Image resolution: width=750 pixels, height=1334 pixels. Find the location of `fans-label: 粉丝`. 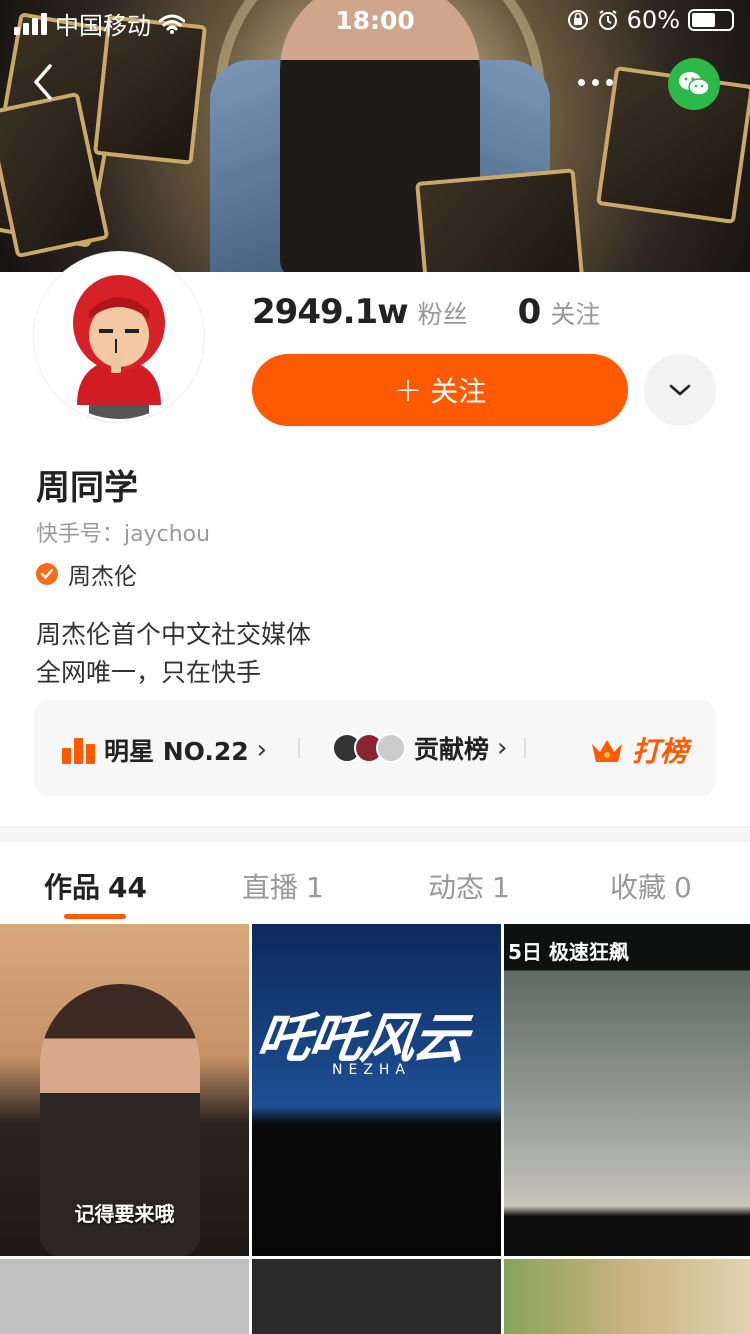

fans-label: 粉丝 is located at coordinates (443, 313).